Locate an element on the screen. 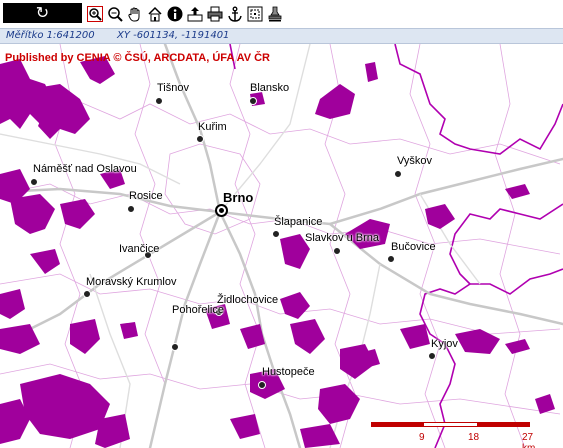  city-marker-capital is located at coordinates (221, 210).